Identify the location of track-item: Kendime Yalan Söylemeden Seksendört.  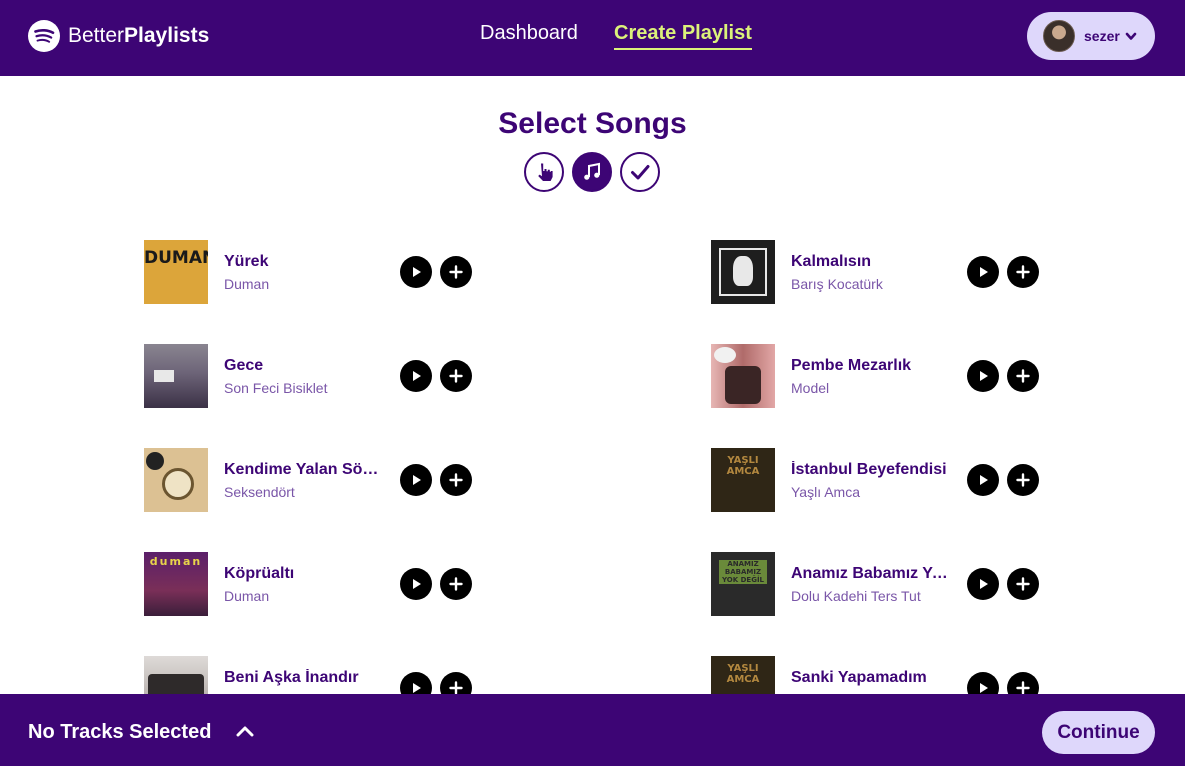
(314, 480).